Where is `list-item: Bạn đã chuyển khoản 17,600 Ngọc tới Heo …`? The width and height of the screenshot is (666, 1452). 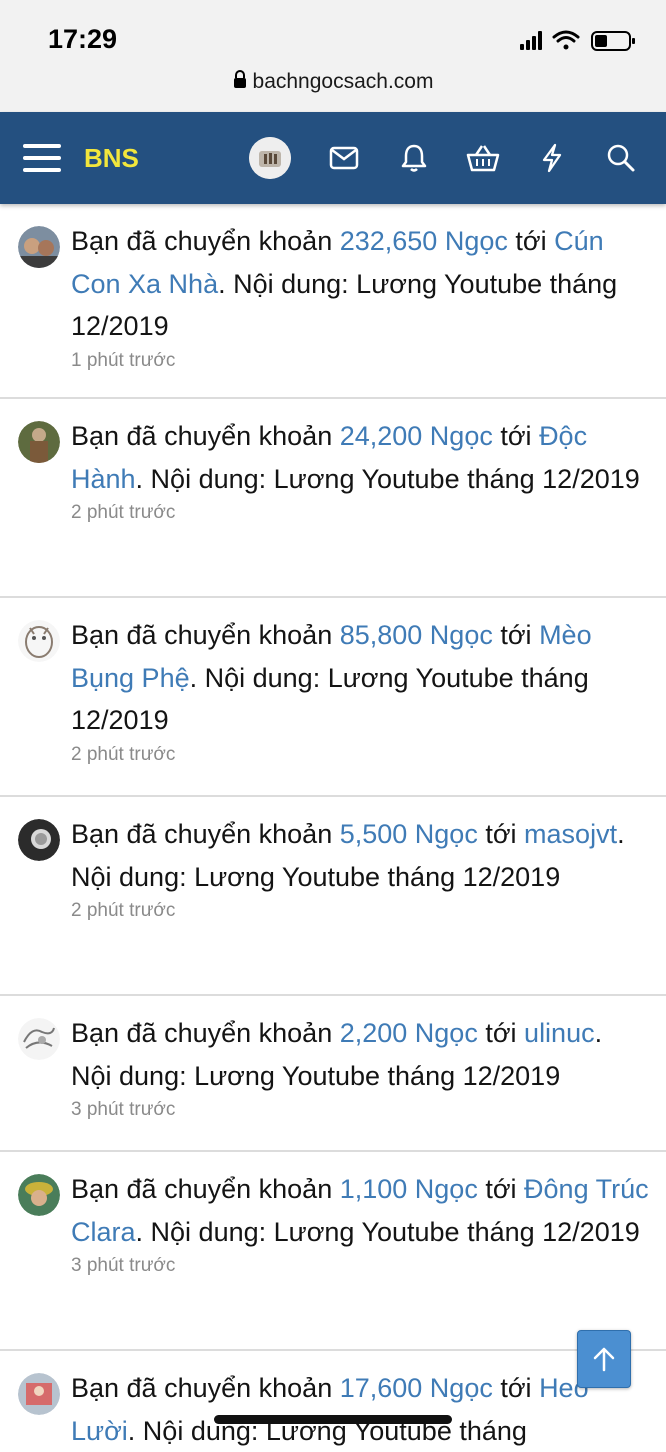
list-item: Bạn đã chuyển khoản 17,600 Ngọc tới Heo … is located at coordinates (333, 1401).